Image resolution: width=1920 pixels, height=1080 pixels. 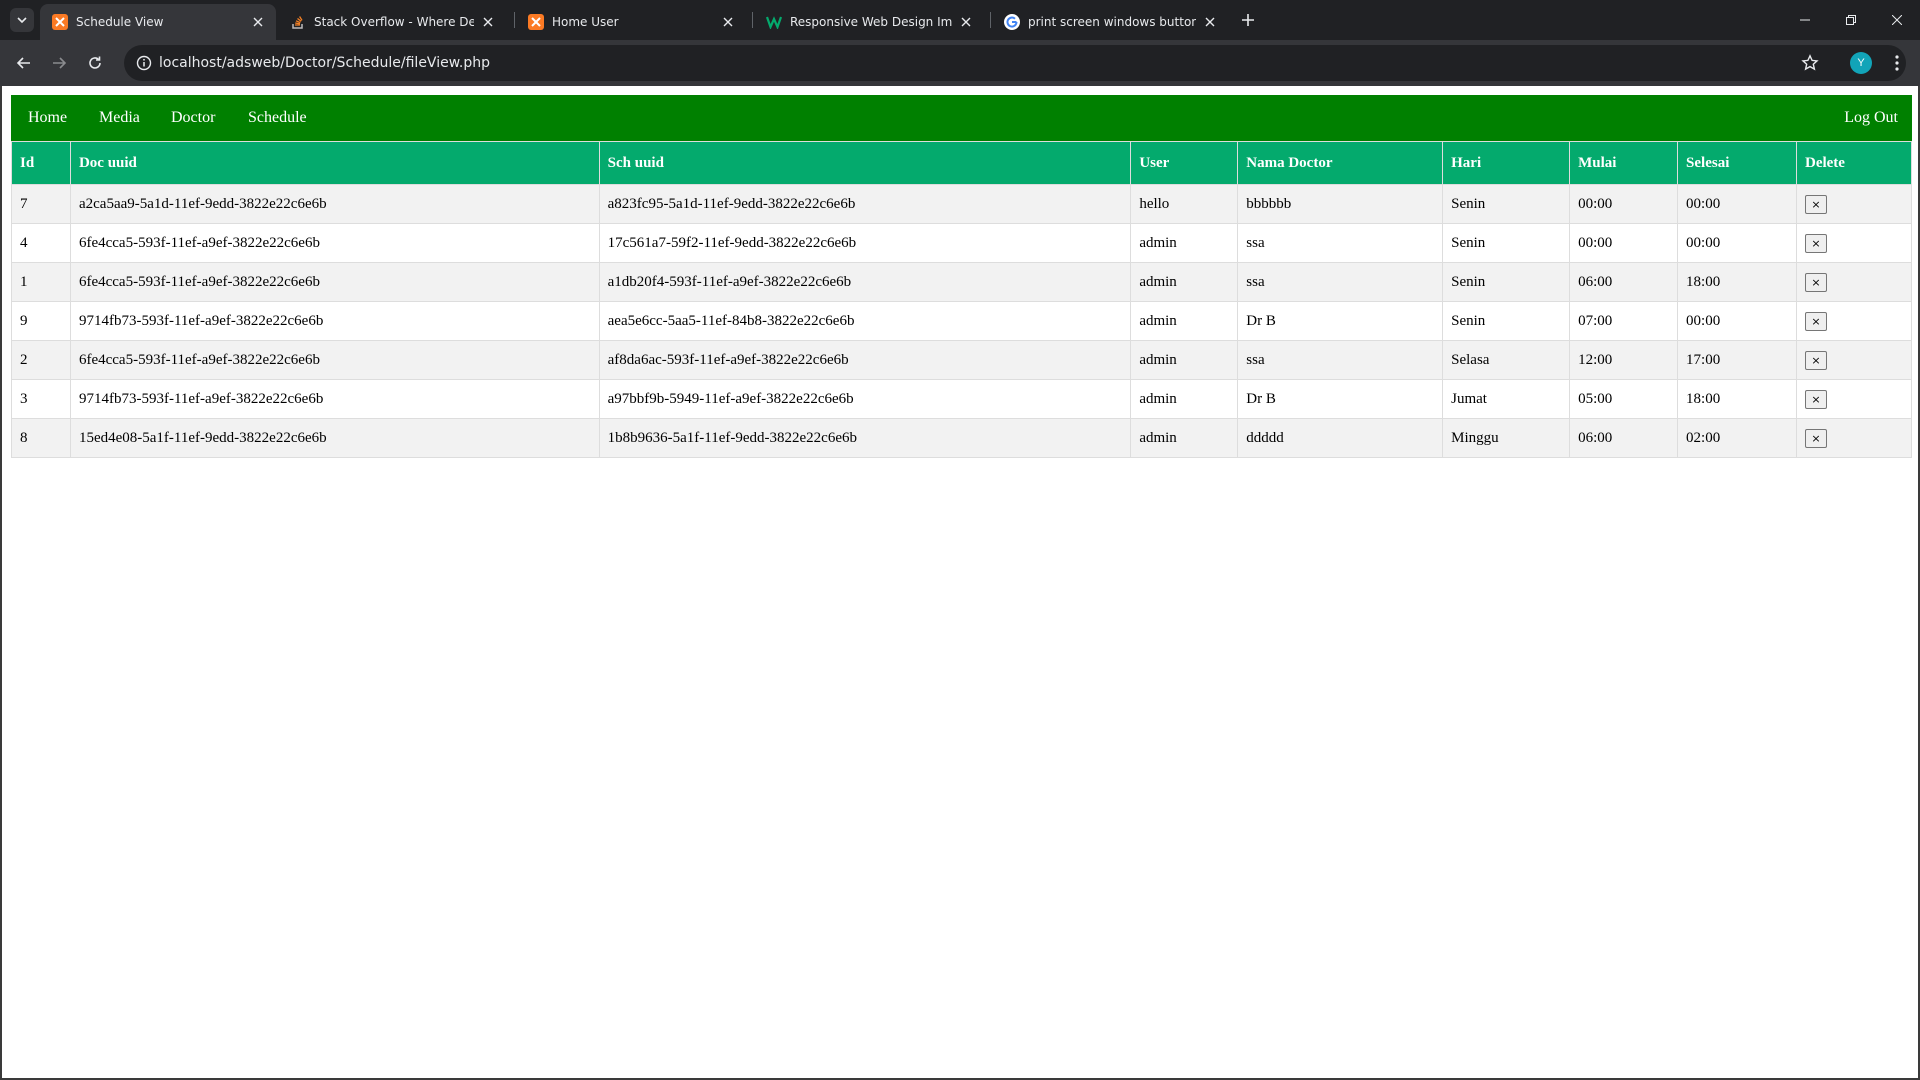 I want to click on stackoverflow-icon, so click(x=298, y=22).